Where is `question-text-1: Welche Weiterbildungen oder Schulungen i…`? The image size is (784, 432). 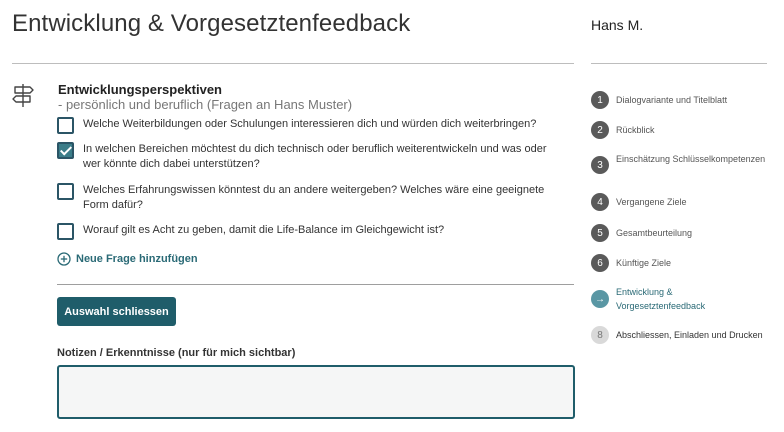
question-text-1: Welche Weiterbildungen oder Schulungen i… is located at coordinates (310, 124).